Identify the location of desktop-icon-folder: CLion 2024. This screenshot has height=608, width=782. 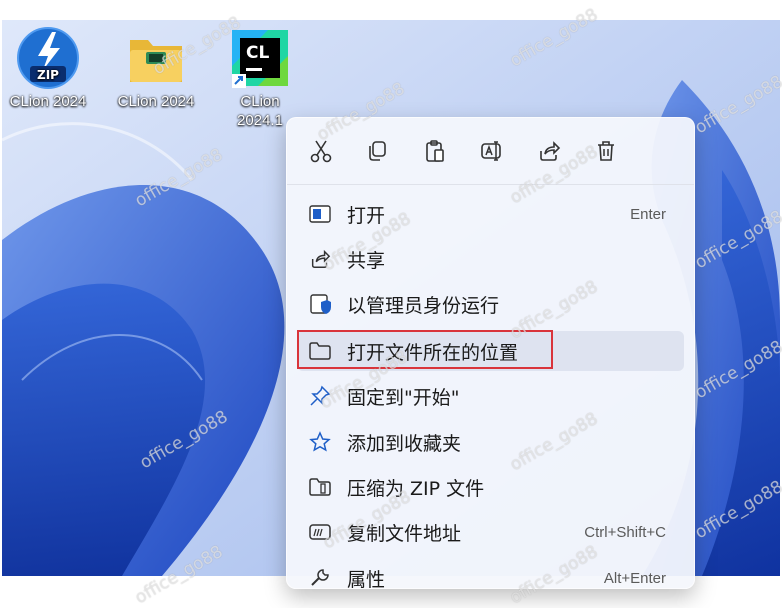
(156, 68).